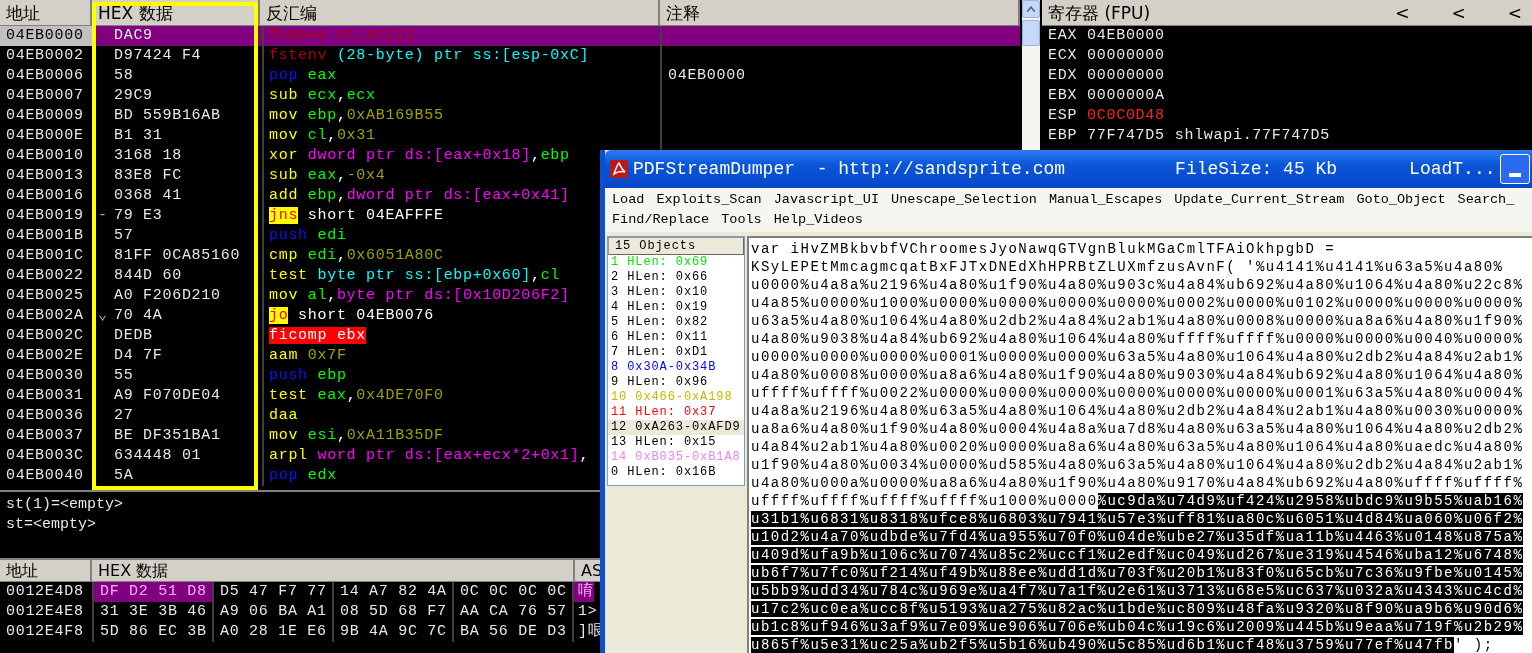  Describe the element at coordinates (392, 592) in the screenshot. I see `hex-bytes: 14 A7 82 4A` at that location.